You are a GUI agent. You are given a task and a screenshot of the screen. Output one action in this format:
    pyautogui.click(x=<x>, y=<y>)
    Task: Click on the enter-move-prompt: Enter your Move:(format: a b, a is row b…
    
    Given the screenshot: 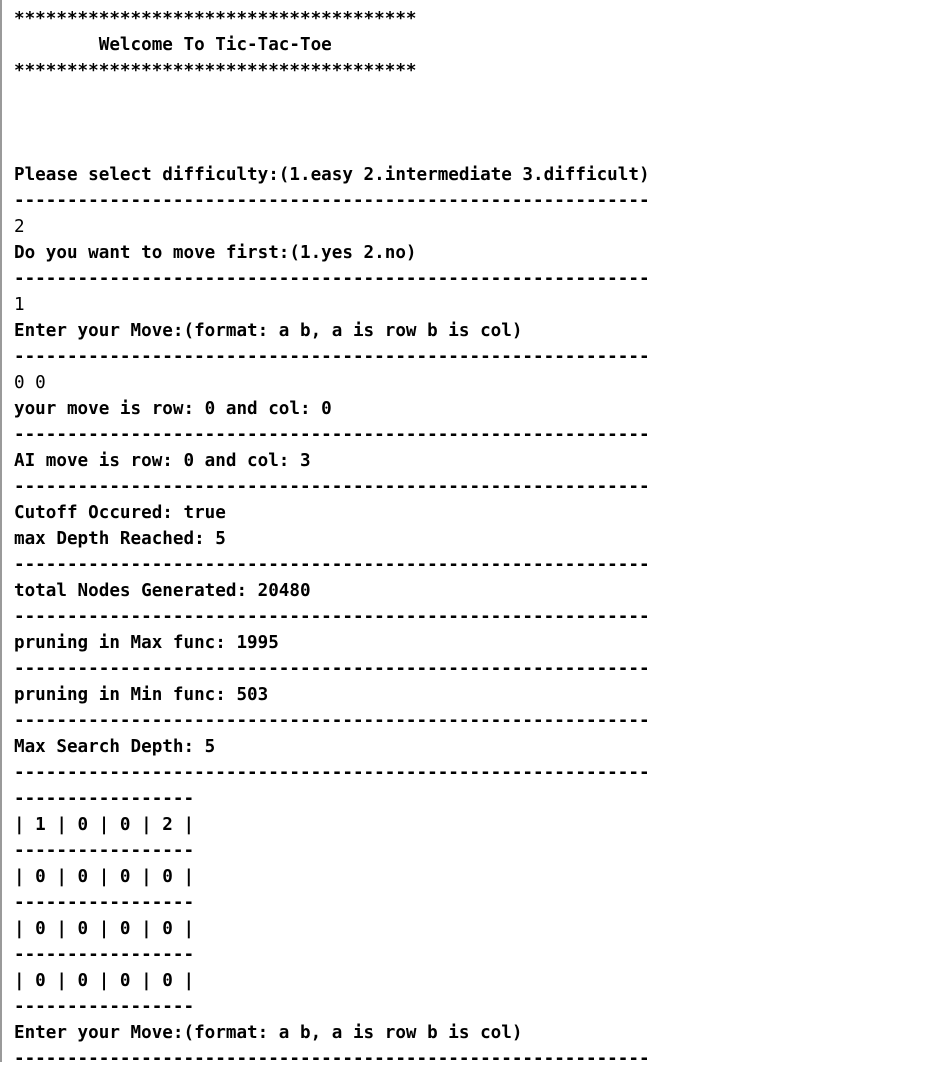 What is the action you would take?
    pyautogui.click(x=268, y=331)
    